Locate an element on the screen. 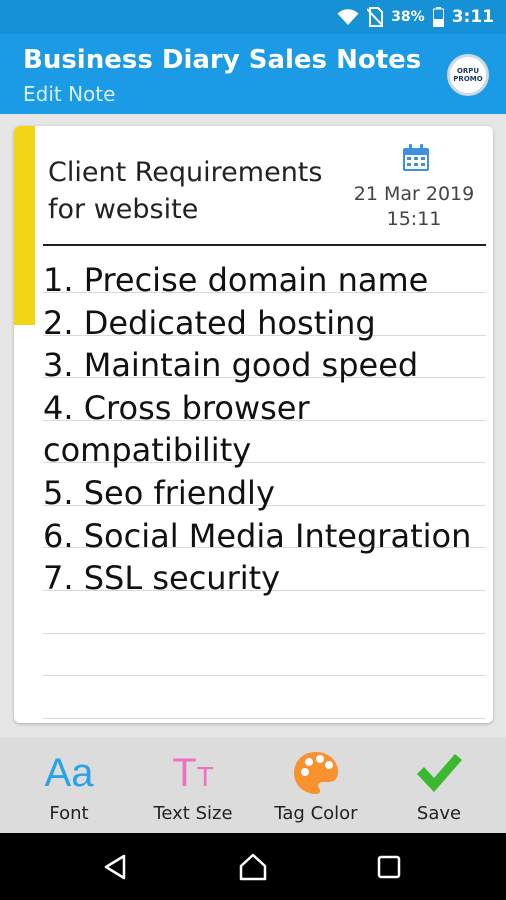 The width and height of the screenshot is (506, 900). tag-color-button: Tag Color is located at coordinates (316, 785).